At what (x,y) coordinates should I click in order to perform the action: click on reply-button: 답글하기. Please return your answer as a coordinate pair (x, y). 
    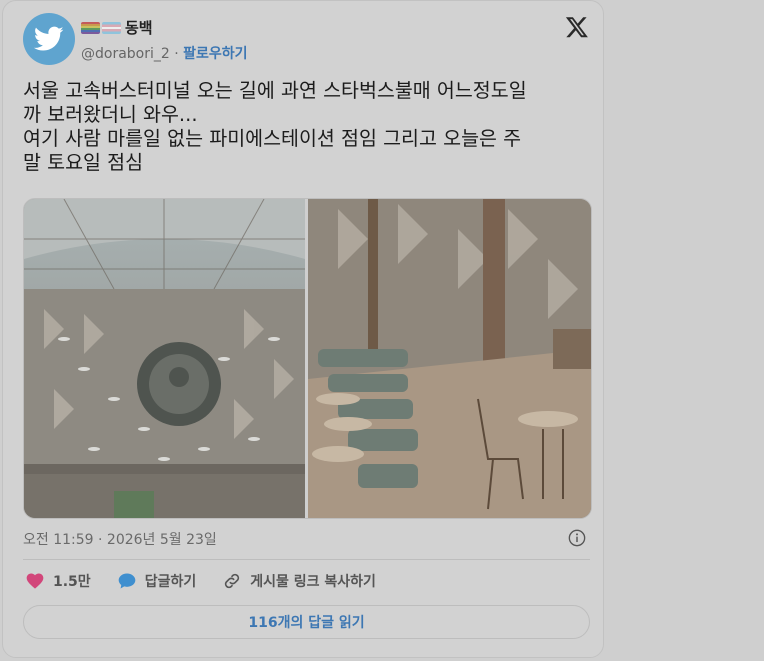
    Looking at the image, I should click on (157, 581).